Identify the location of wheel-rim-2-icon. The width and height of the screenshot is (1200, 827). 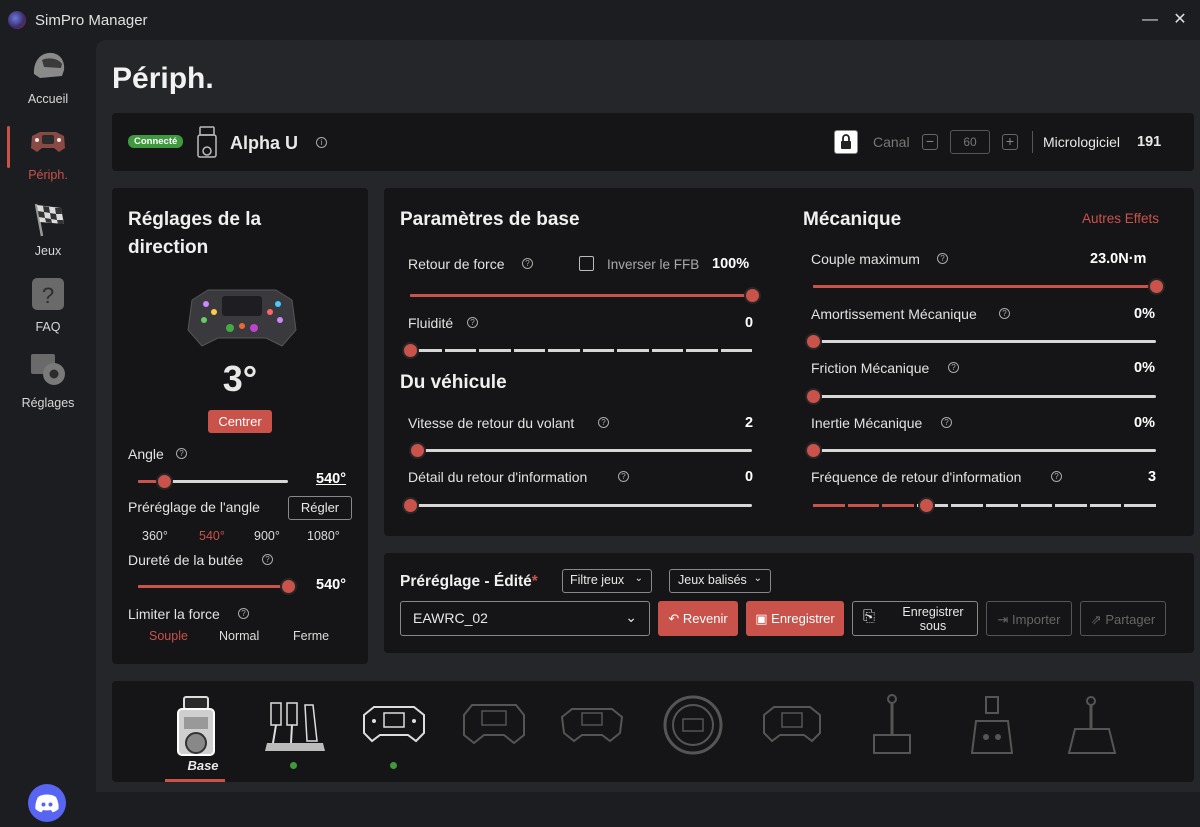
(792, 725).